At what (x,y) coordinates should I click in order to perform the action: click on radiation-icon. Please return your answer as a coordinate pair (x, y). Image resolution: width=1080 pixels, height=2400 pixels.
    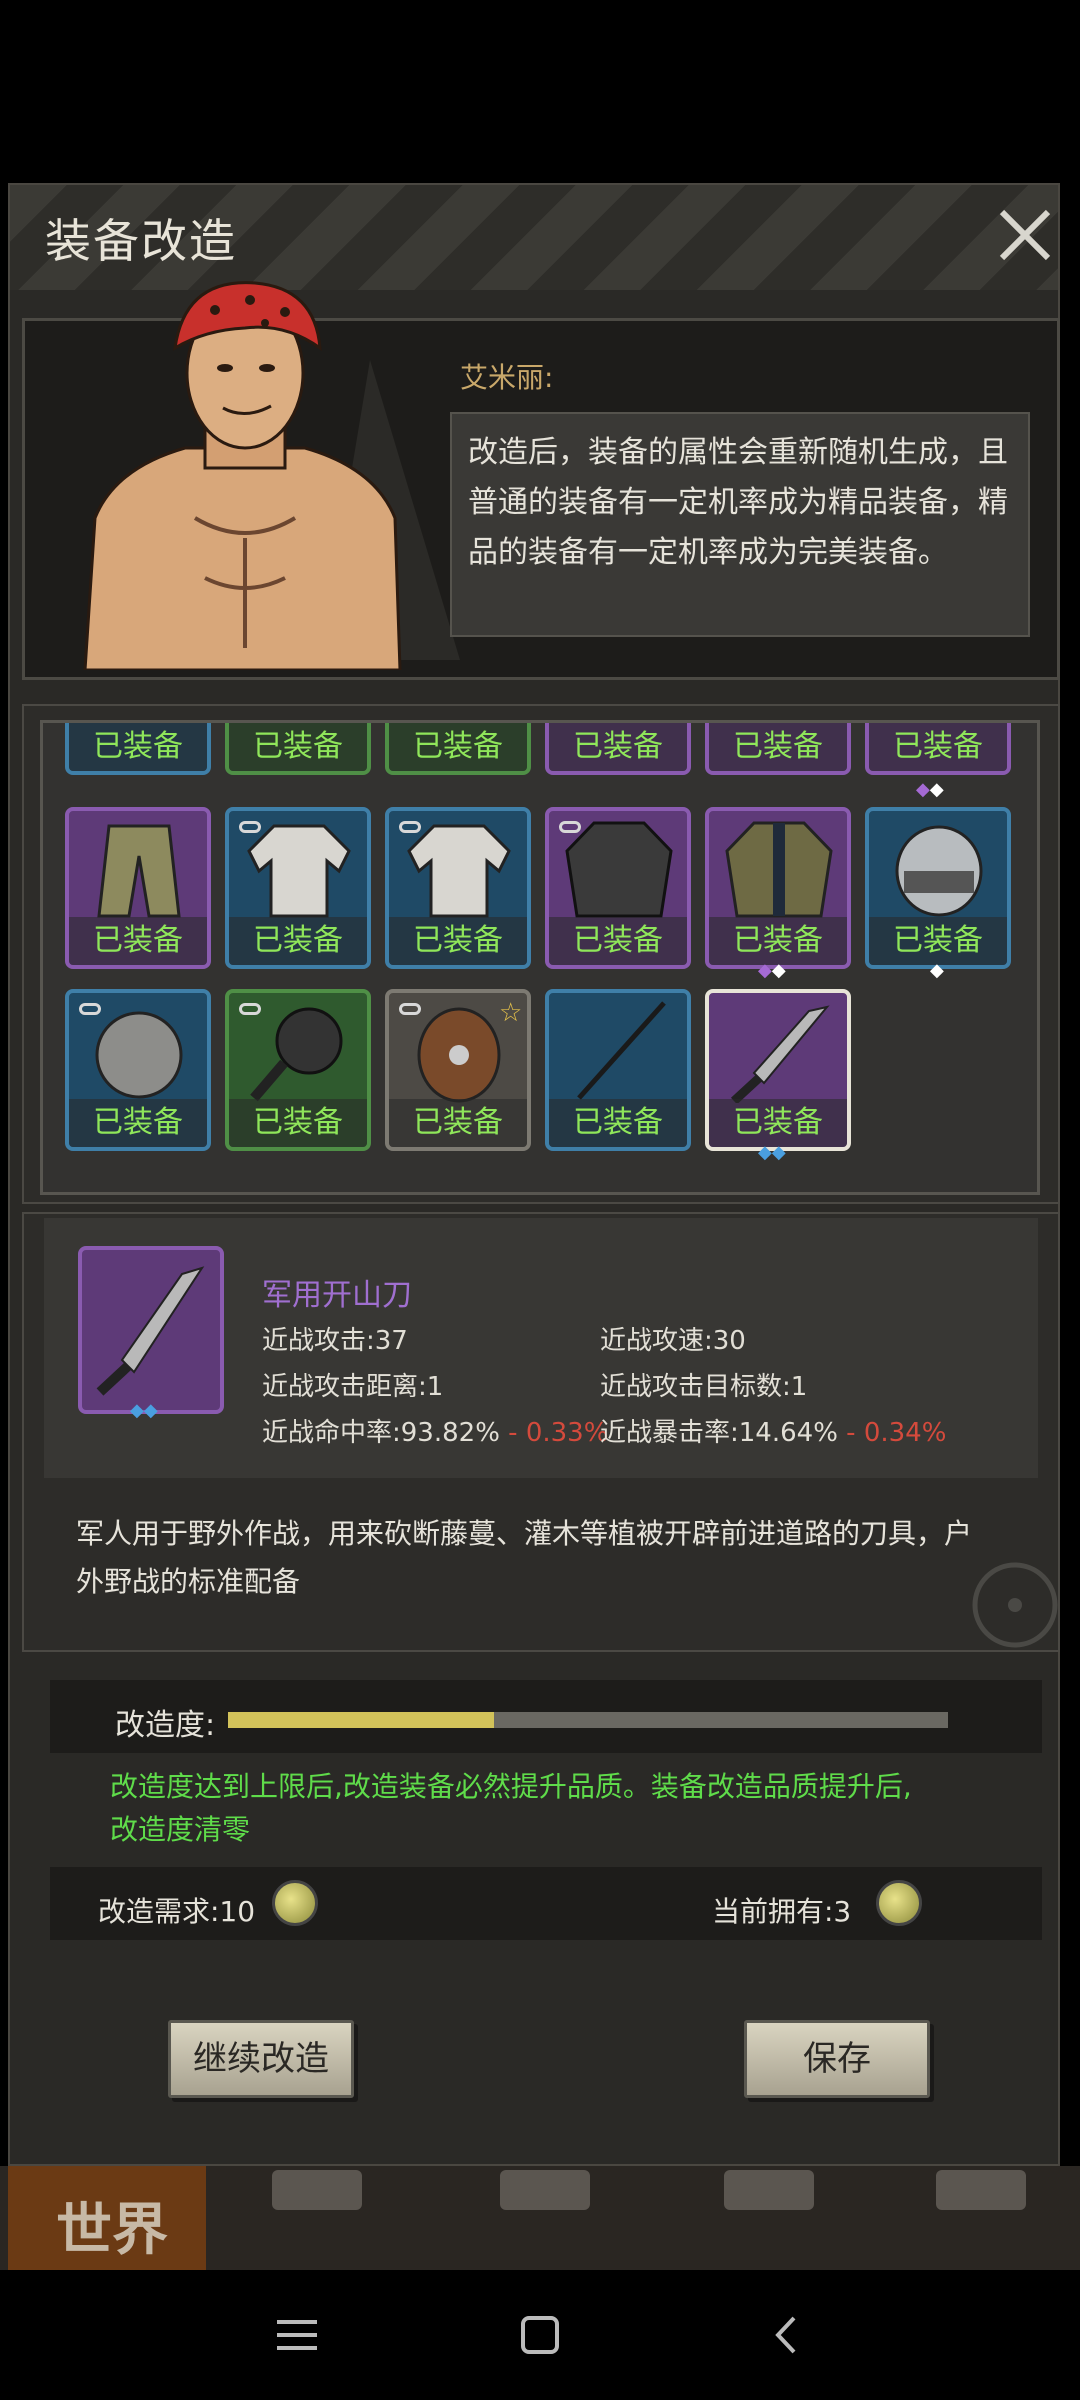
    Looking at the image, I should click on (1015, 1605).